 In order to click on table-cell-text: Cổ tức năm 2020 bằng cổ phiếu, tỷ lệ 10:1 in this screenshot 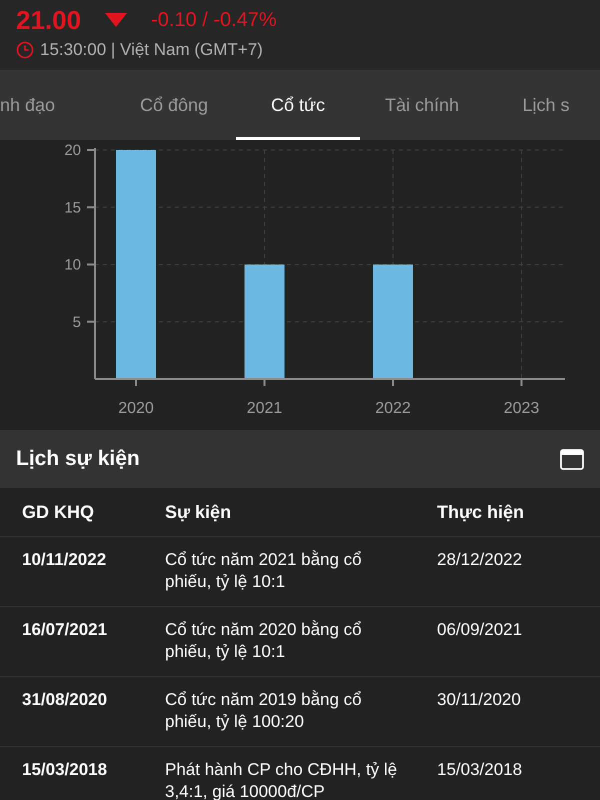, I will do `click(264, 641)`.